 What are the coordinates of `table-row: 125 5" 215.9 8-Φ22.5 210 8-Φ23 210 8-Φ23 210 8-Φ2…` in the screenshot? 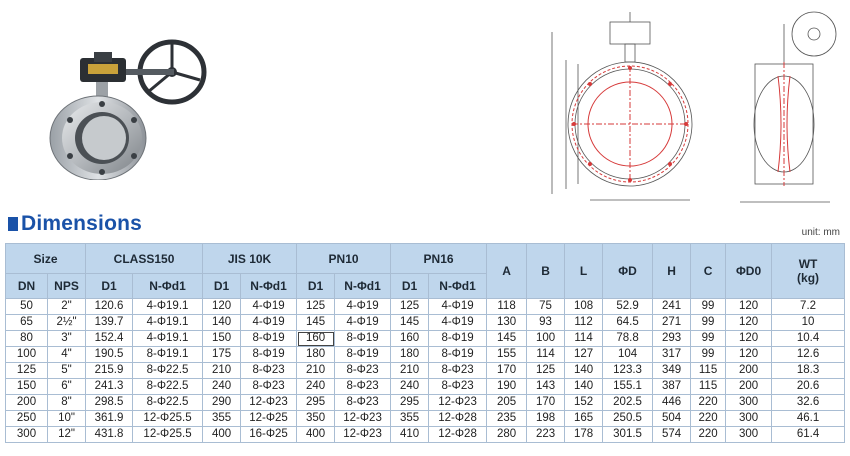 It's located at (425, 370).